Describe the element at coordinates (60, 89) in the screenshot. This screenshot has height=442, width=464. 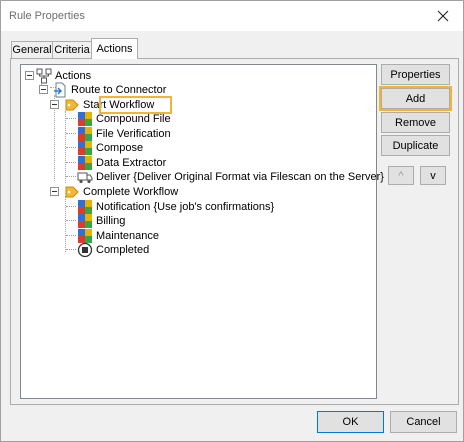
I see `document-route-icon` at that location.